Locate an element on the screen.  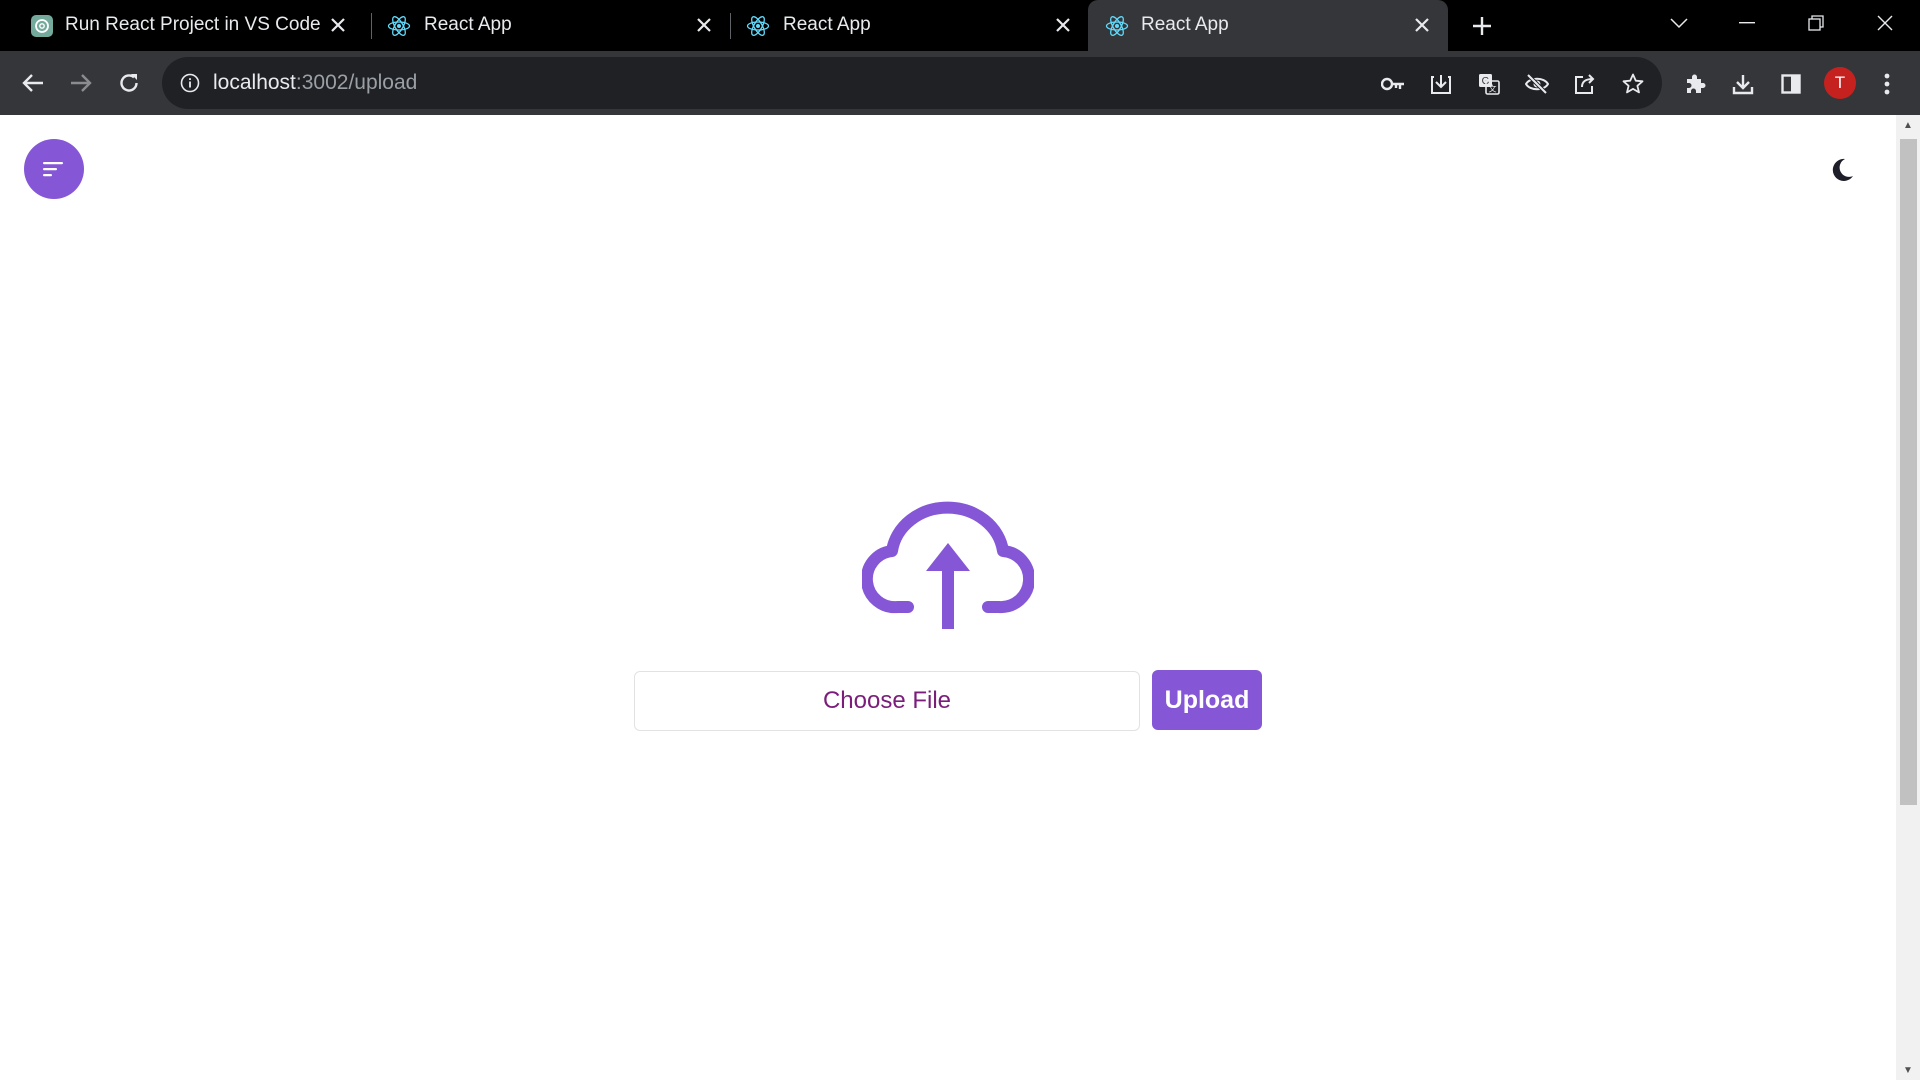
downloads-button is located at coordinates (1743, 84).